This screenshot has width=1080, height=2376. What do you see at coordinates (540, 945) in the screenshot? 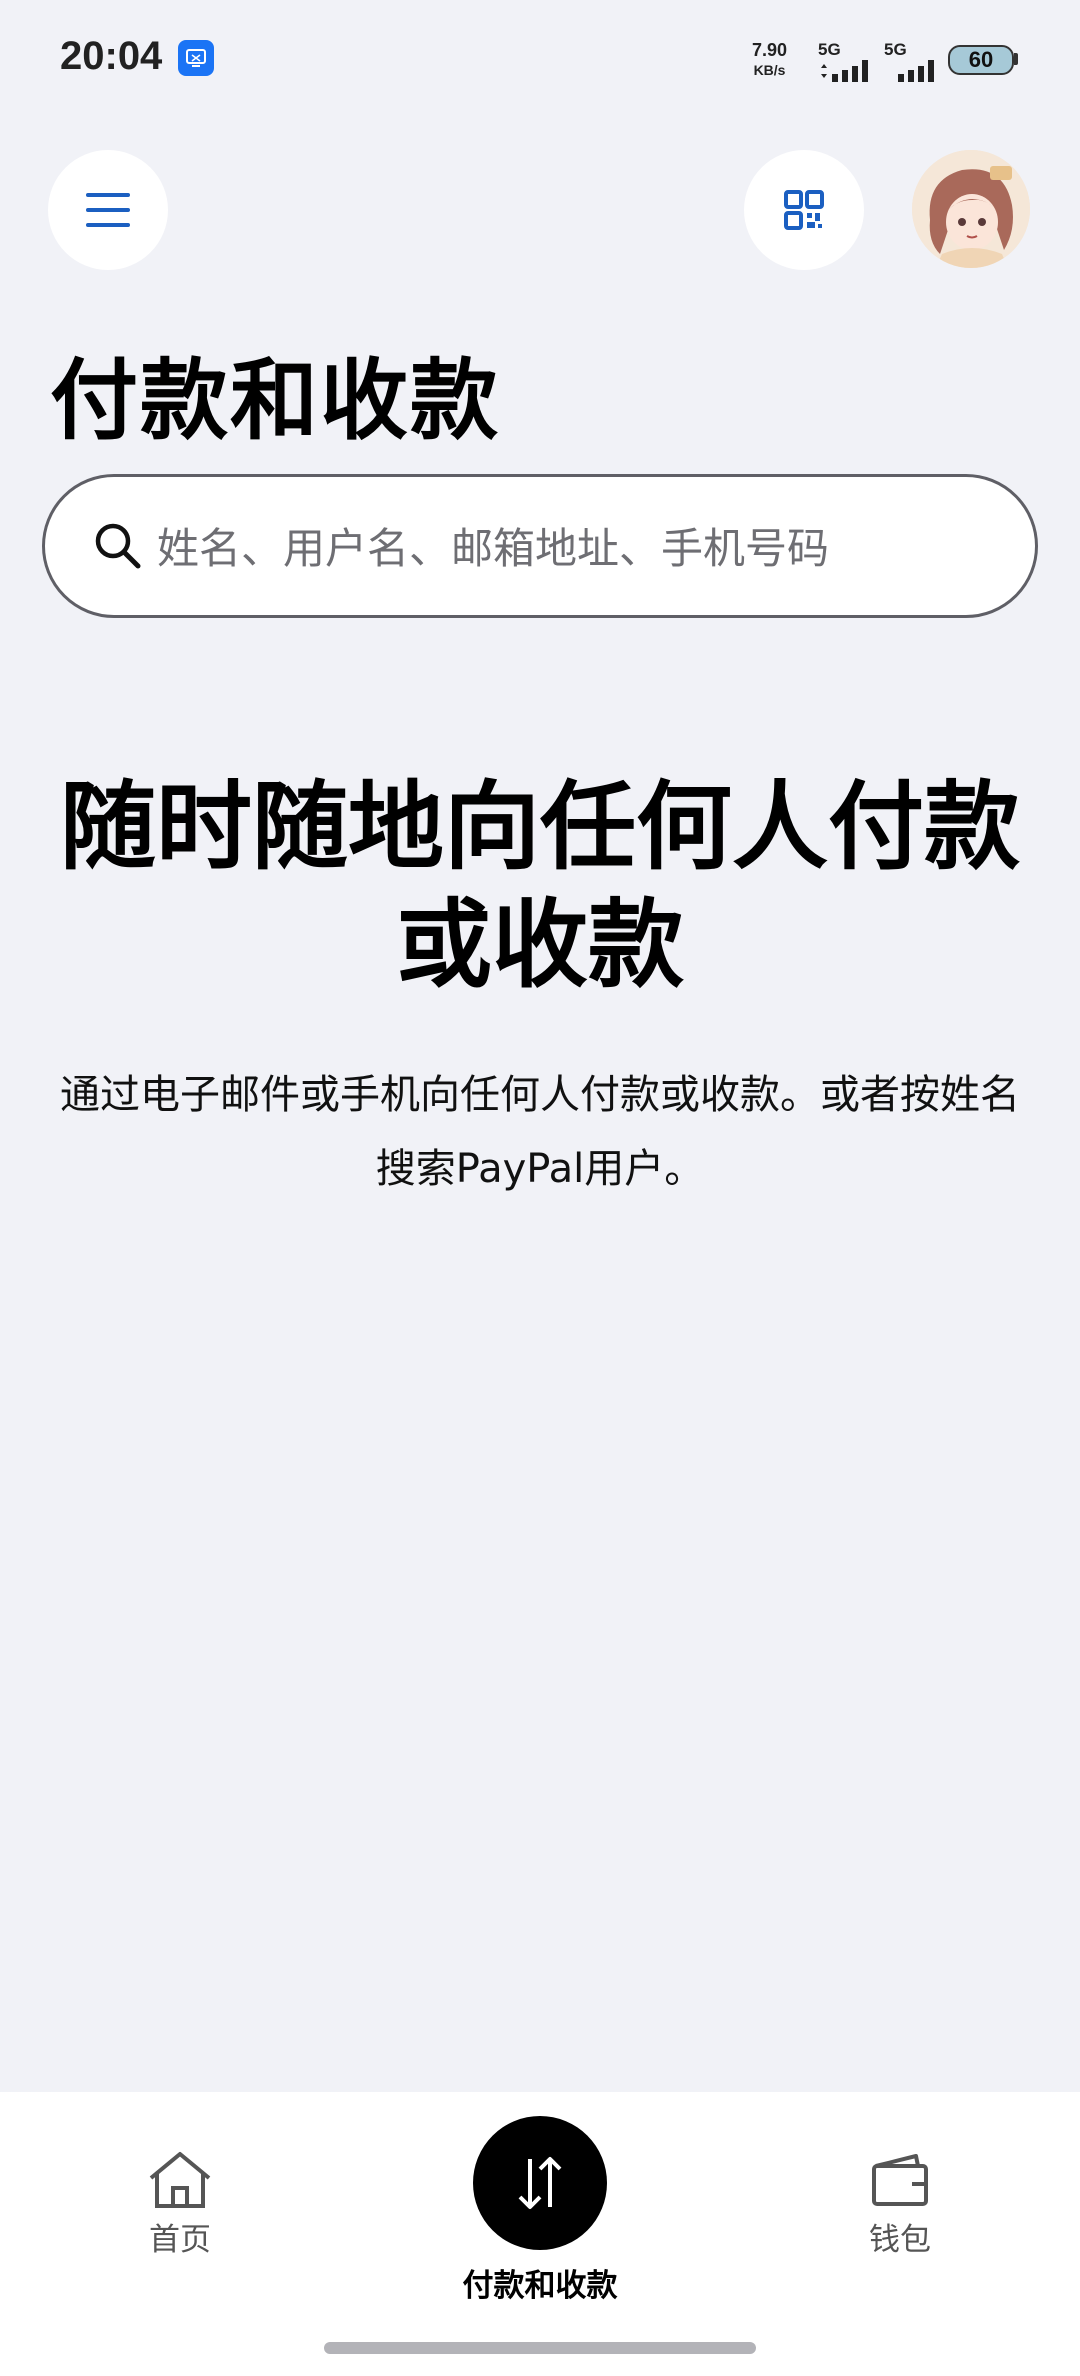
I see `hero-line-2: 或收款` at bounding box center [540, 945].